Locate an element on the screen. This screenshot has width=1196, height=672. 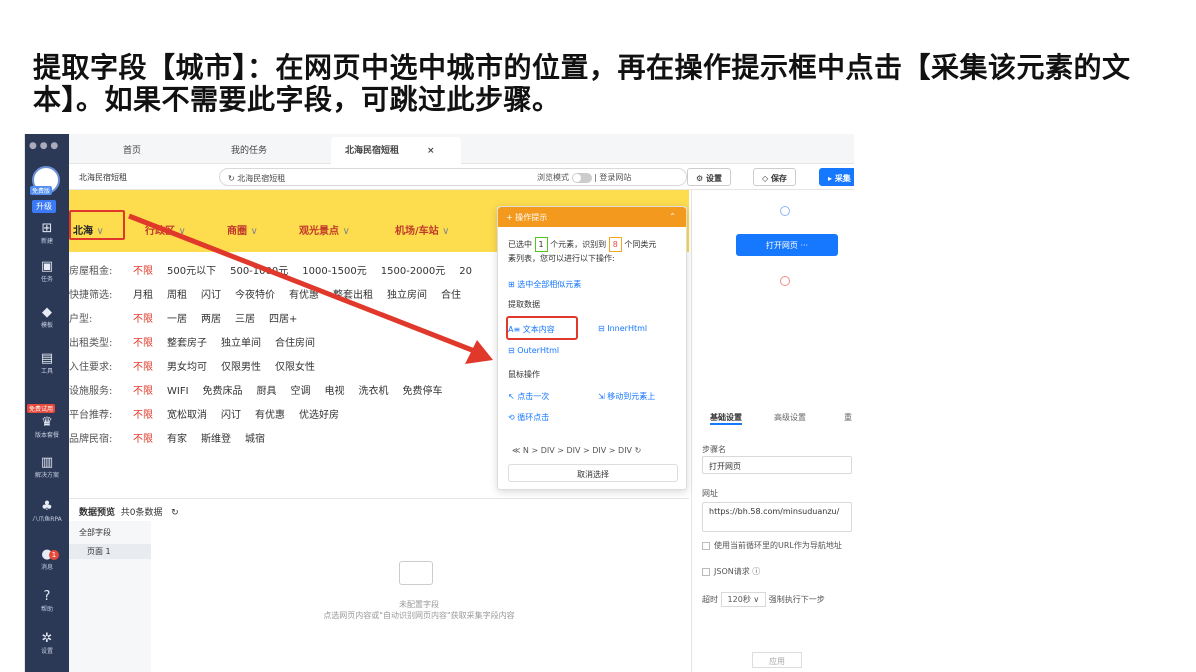
settings-button: ⚙ 设置 is located at coordinates (709, 177).